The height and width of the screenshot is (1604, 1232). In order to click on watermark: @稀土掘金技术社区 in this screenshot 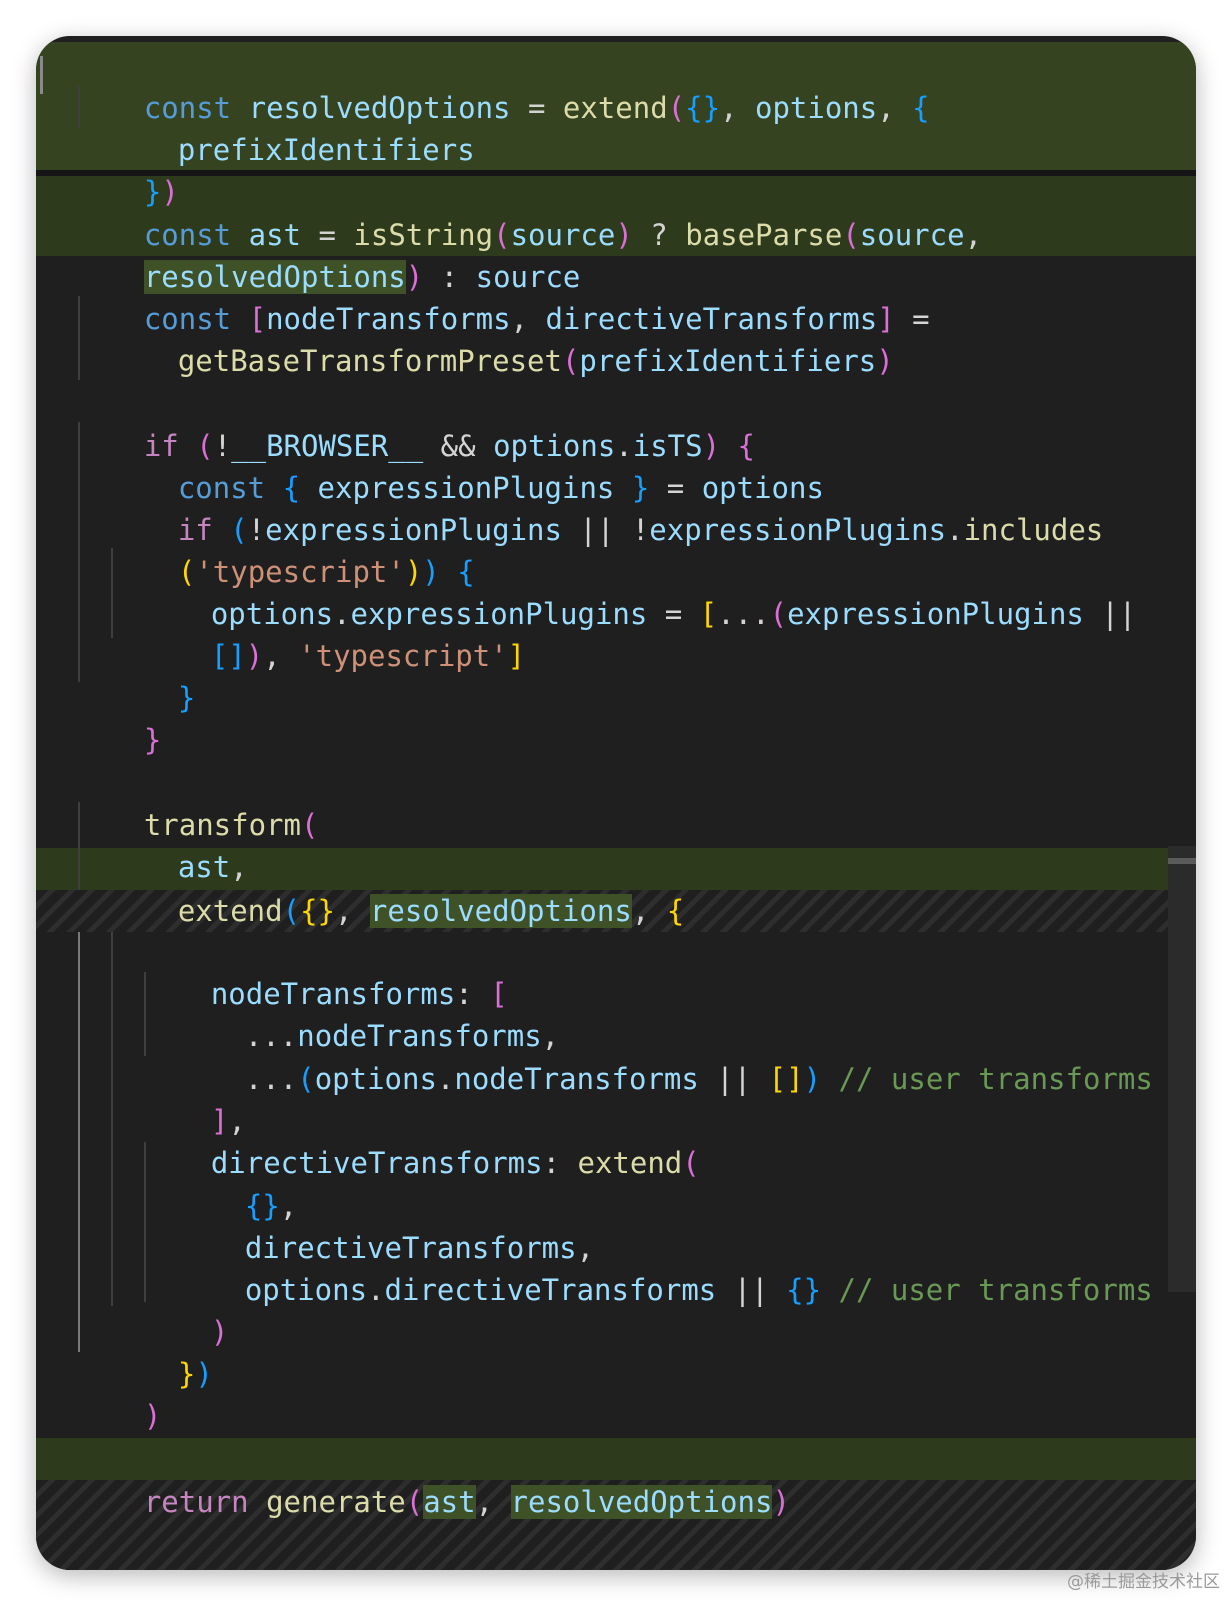, I will do `click(1143, 1582)`.